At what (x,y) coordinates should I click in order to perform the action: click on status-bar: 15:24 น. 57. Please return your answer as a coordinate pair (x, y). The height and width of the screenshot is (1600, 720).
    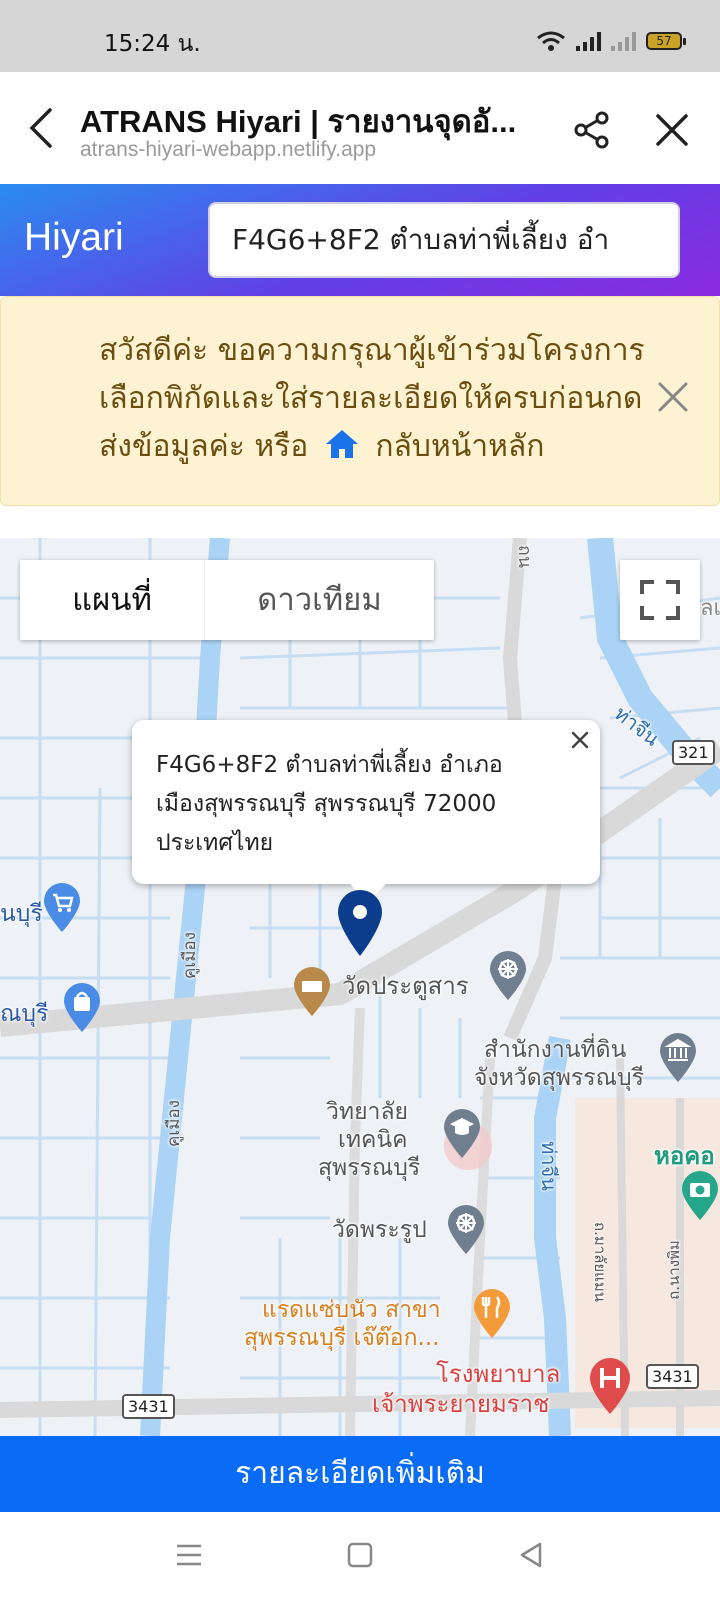
    Looking at the image, I should click on (360, 36).